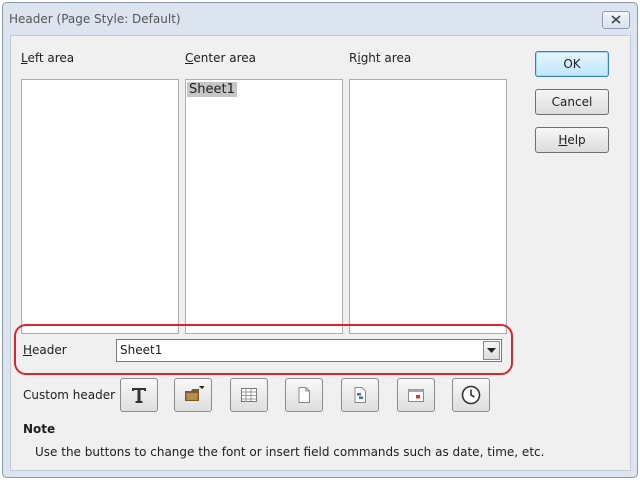 This screenshot has width=640, height=480. I want to click on close-icon, so click(616, 19).